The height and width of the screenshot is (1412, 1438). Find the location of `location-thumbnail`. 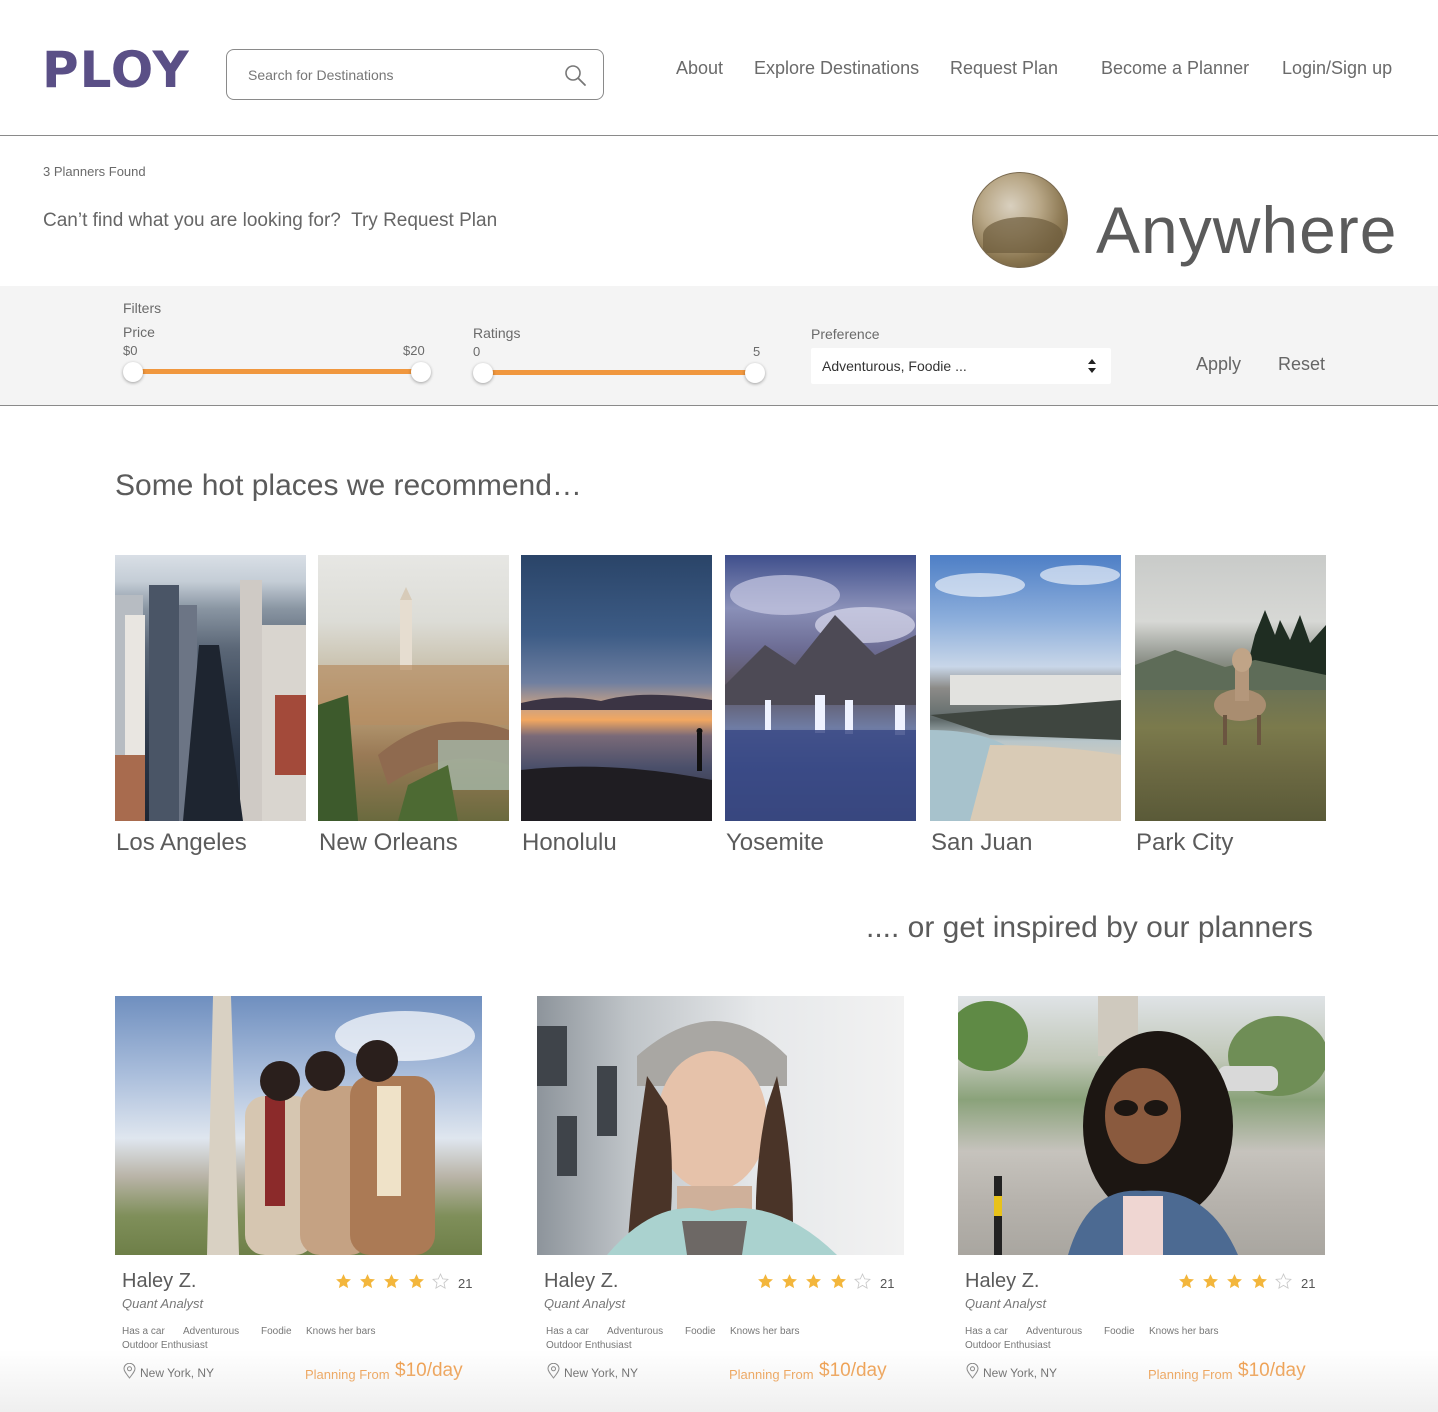

location-thumbnail is located at coordinates (1020, 220).